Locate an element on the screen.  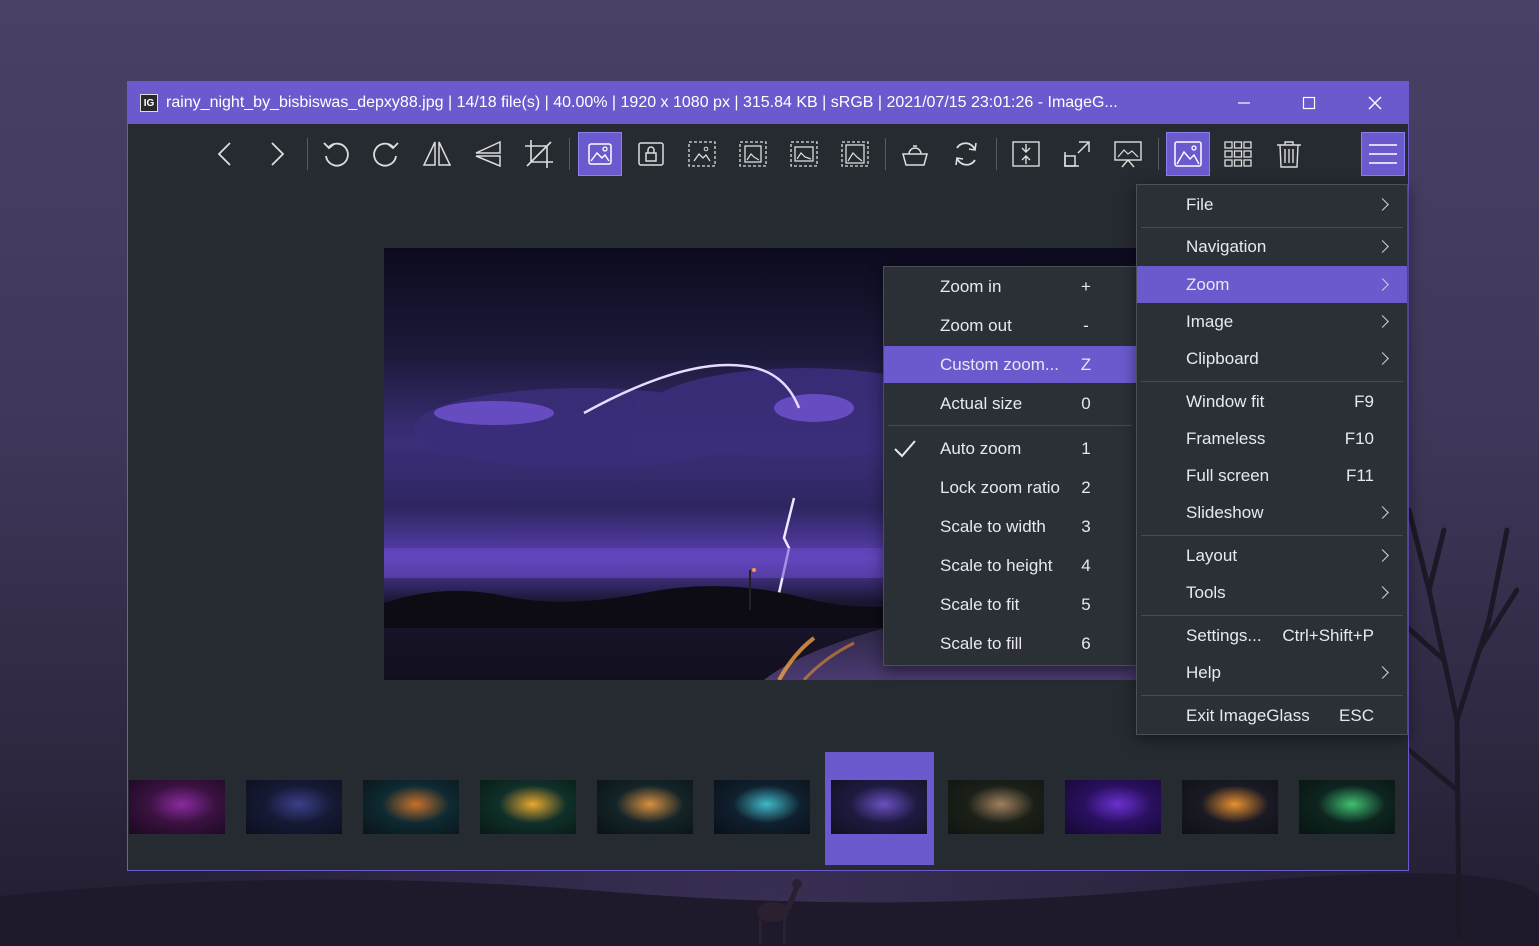
main-menu-item-zoom: Zoom is located at coordinates (1272, 284).